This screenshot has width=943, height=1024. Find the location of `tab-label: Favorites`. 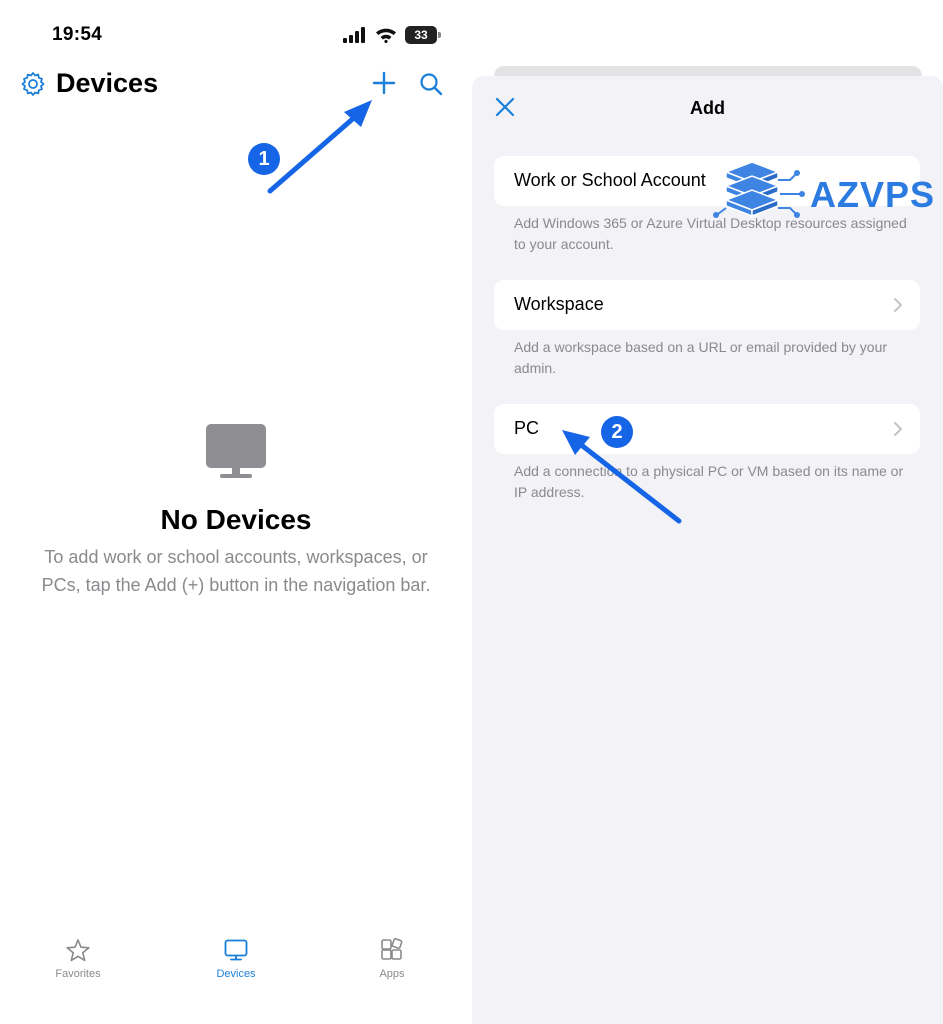

tab-label: Favorites is located at coordinates (78, 974).